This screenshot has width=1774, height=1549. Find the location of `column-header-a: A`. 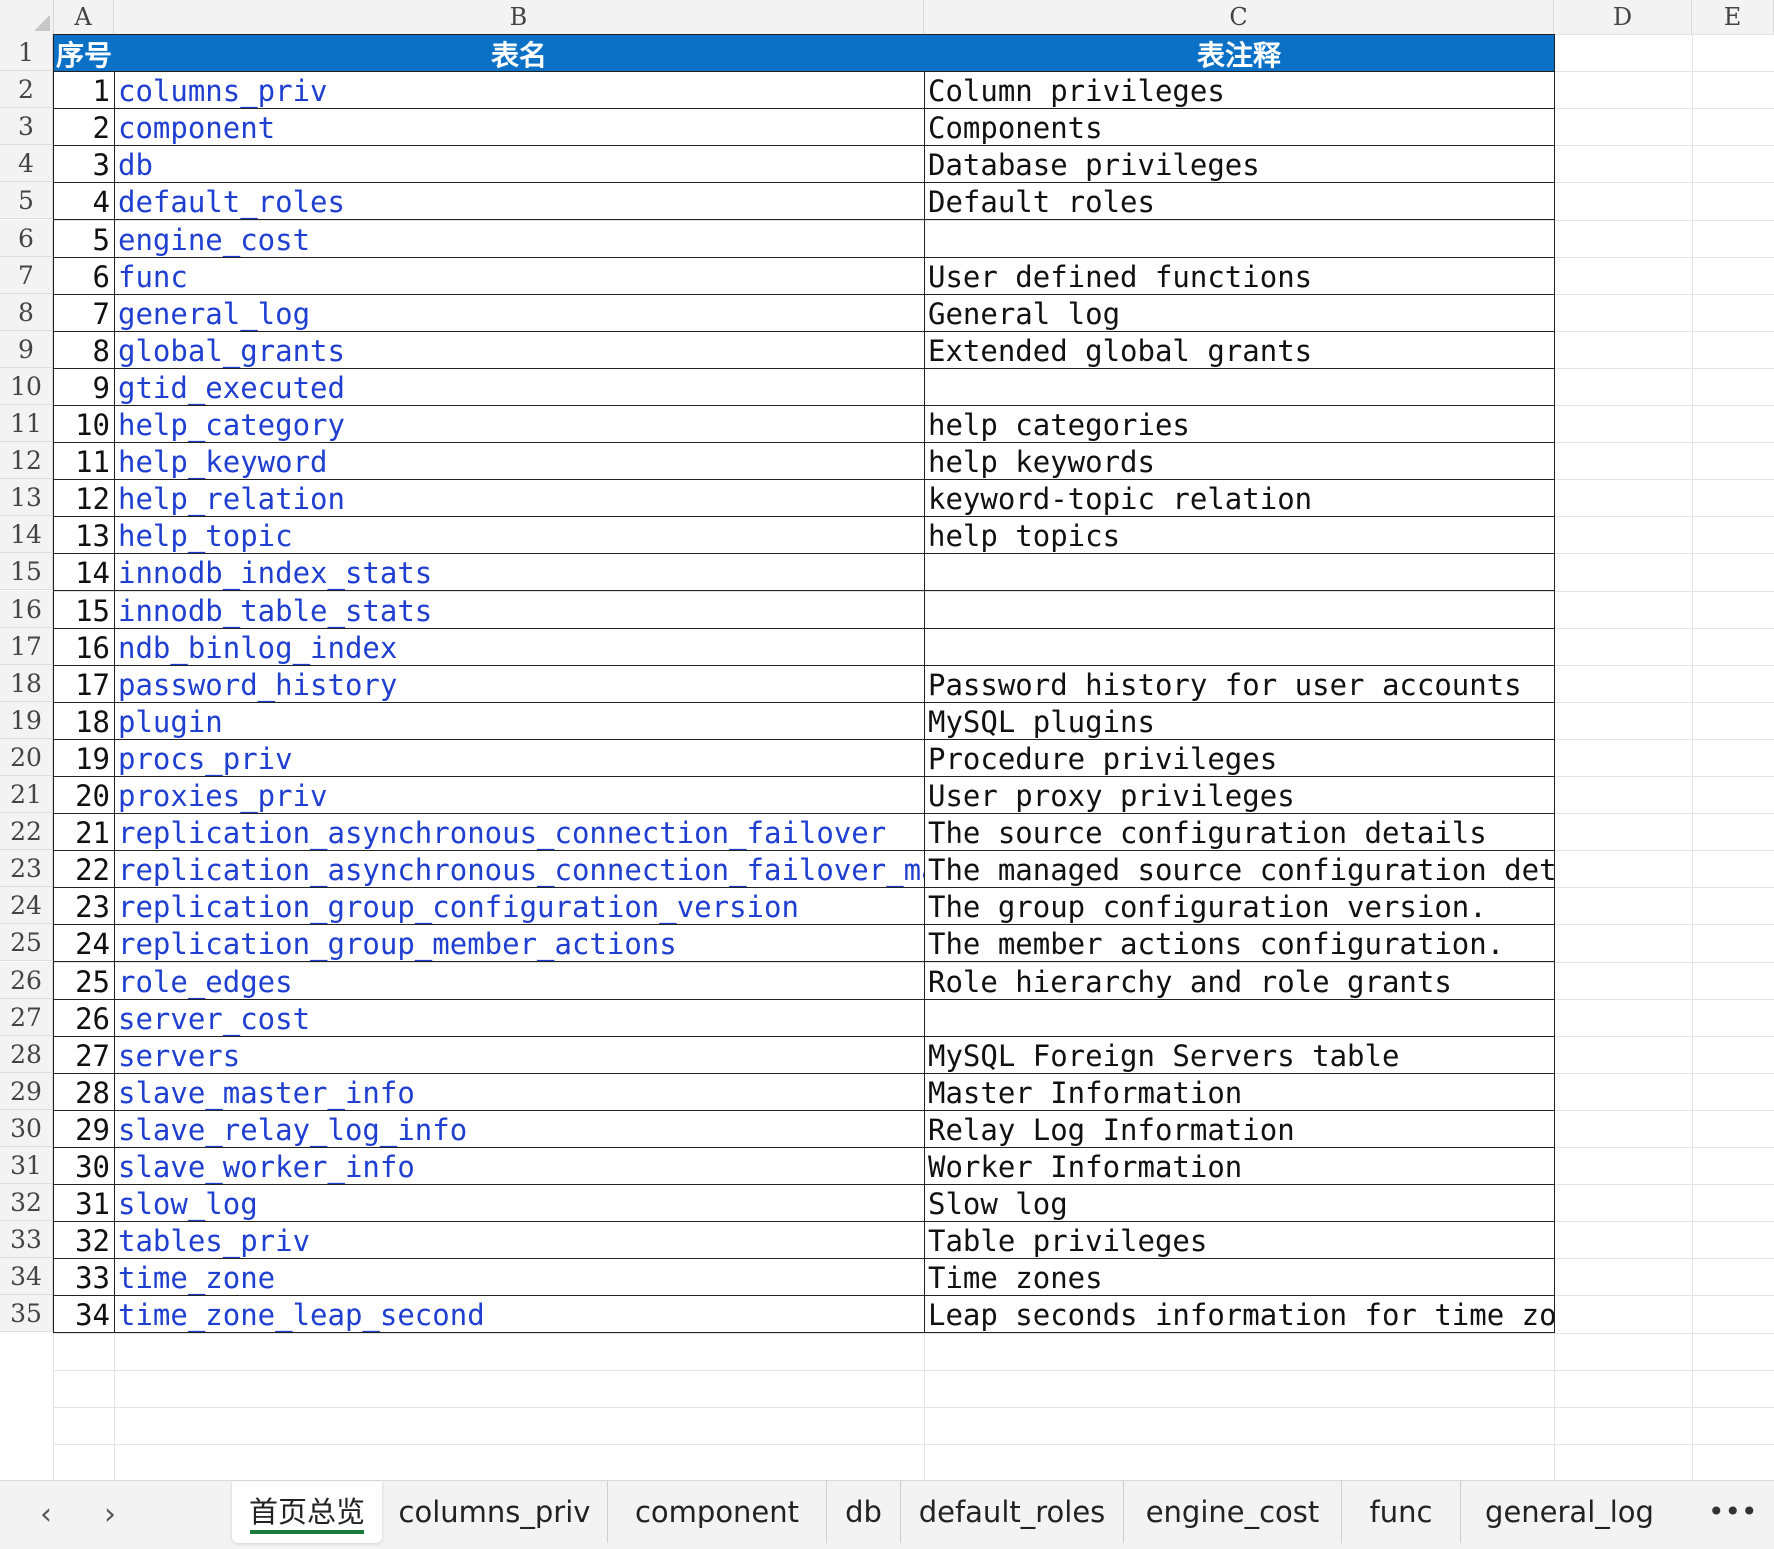

column-header-a: A is located at coordinates (83, 17).